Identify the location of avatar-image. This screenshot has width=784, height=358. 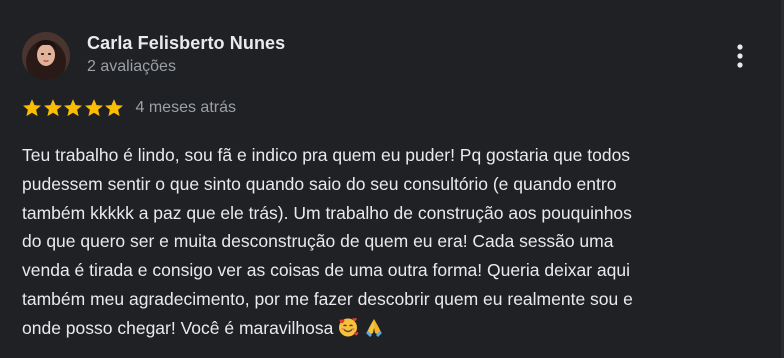
(46, 56).